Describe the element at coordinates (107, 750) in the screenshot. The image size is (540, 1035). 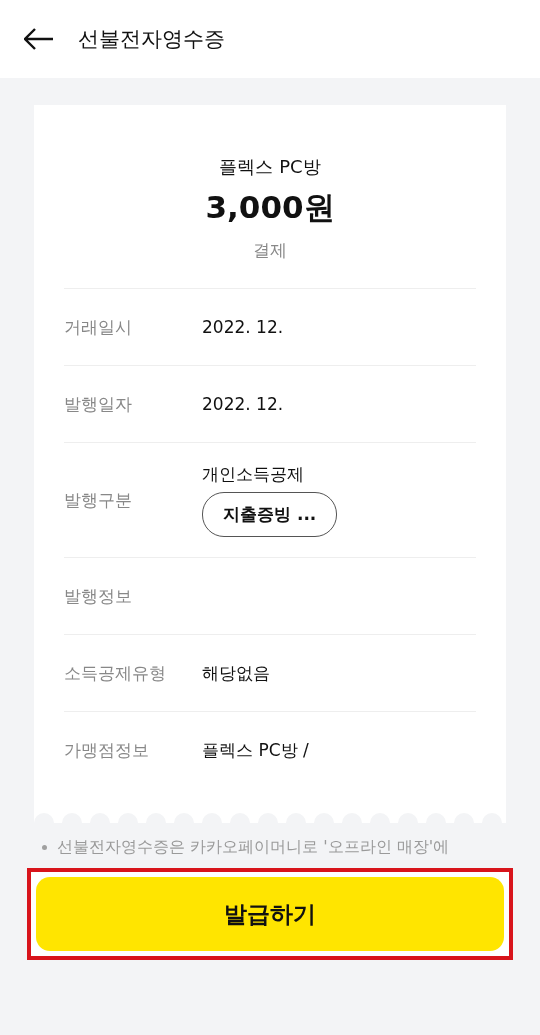
I see `field-label: 가맹점정보` at that location.